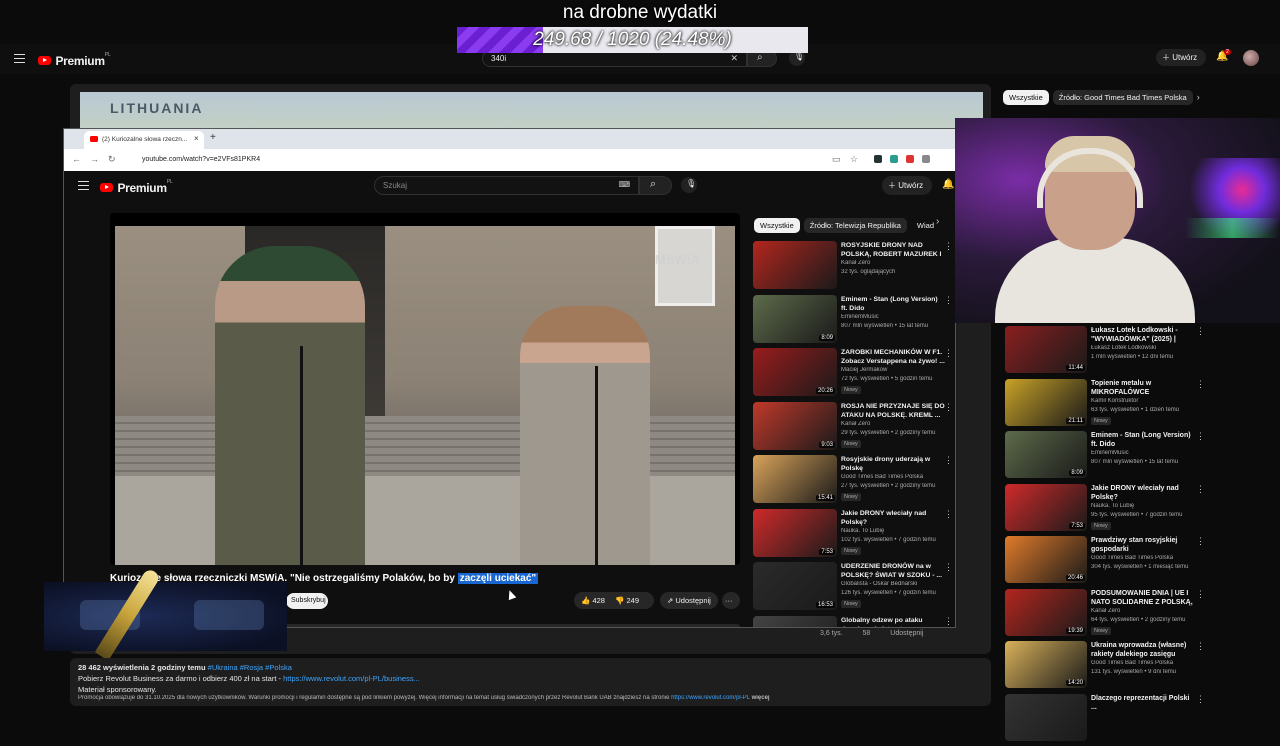 This screenshot has height=746, width=1280. What do you see at coordinates (1181, 57) in the screenshot?
I see `outer-create-button: ＋ Utwórz` at bounding box center [1181, 57].